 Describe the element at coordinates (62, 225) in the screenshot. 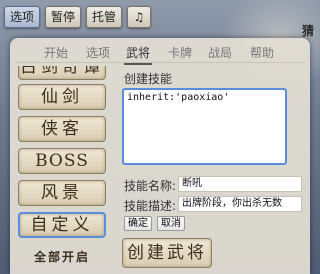

I see `pack-custom: 自定义` at that location.